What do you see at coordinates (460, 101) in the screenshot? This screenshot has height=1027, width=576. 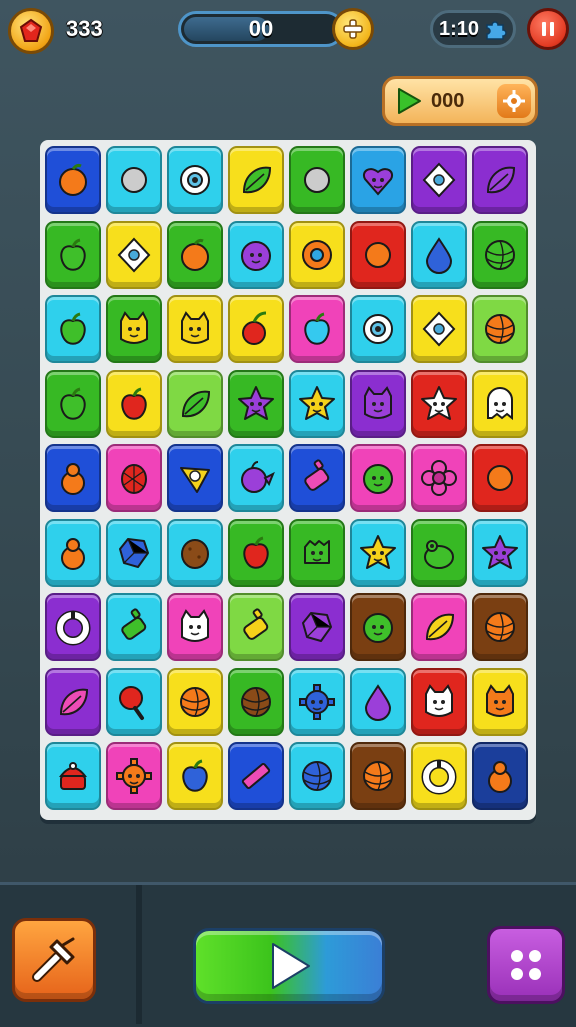 I see `video-reward-button: 000` at bounding box center [460, 101].